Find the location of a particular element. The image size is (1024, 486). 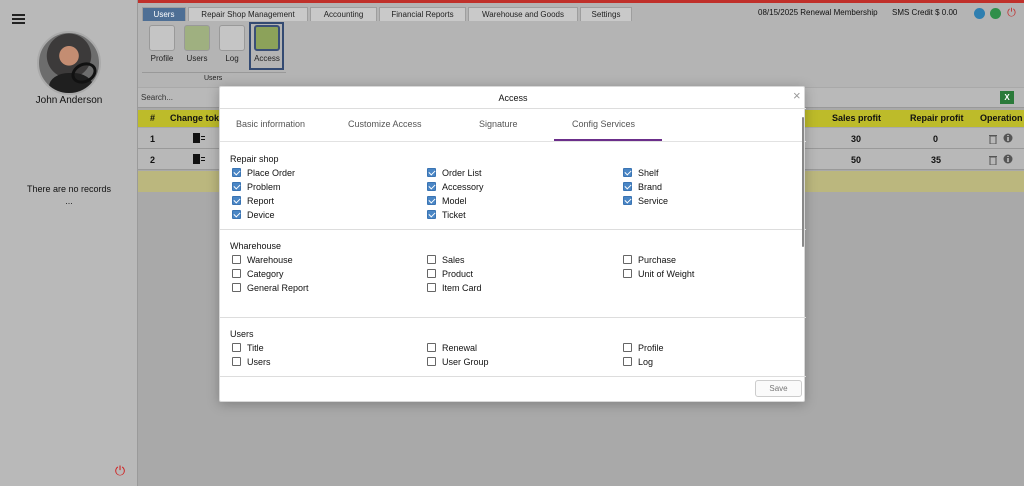

permission-label: Title is located at coordinates (255, 348).